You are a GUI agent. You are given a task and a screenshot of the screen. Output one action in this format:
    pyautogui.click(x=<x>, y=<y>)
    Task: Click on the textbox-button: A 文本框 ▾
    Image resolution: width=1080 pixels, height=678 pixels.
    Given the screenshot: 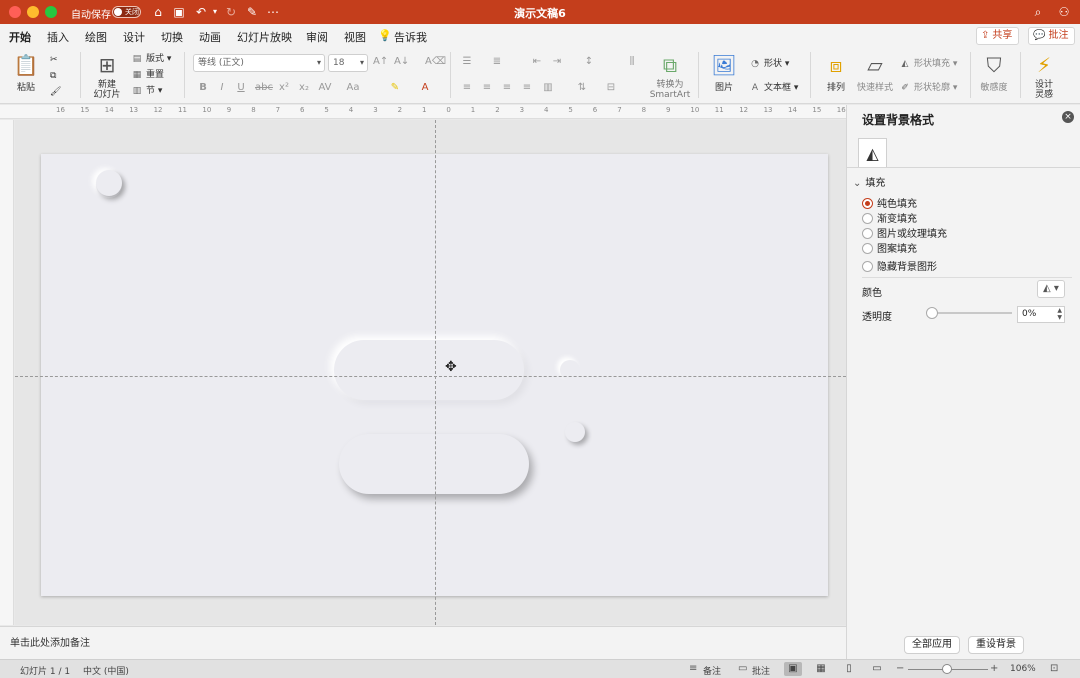 What is the action you would take?
    pyautogui.click(x=773, y=88)
    